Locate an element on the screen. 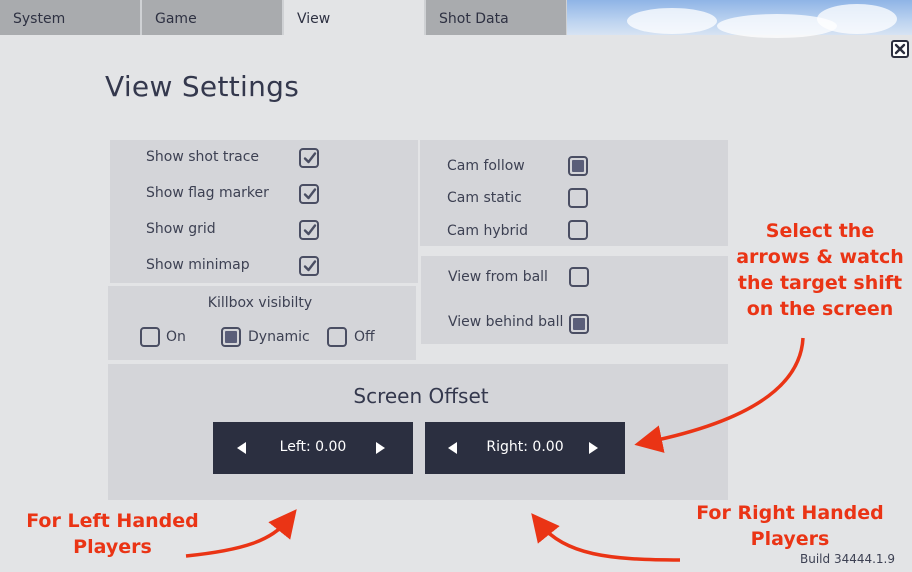  annotation-arrow-to-right-offset is located at coordinates (719, 395).